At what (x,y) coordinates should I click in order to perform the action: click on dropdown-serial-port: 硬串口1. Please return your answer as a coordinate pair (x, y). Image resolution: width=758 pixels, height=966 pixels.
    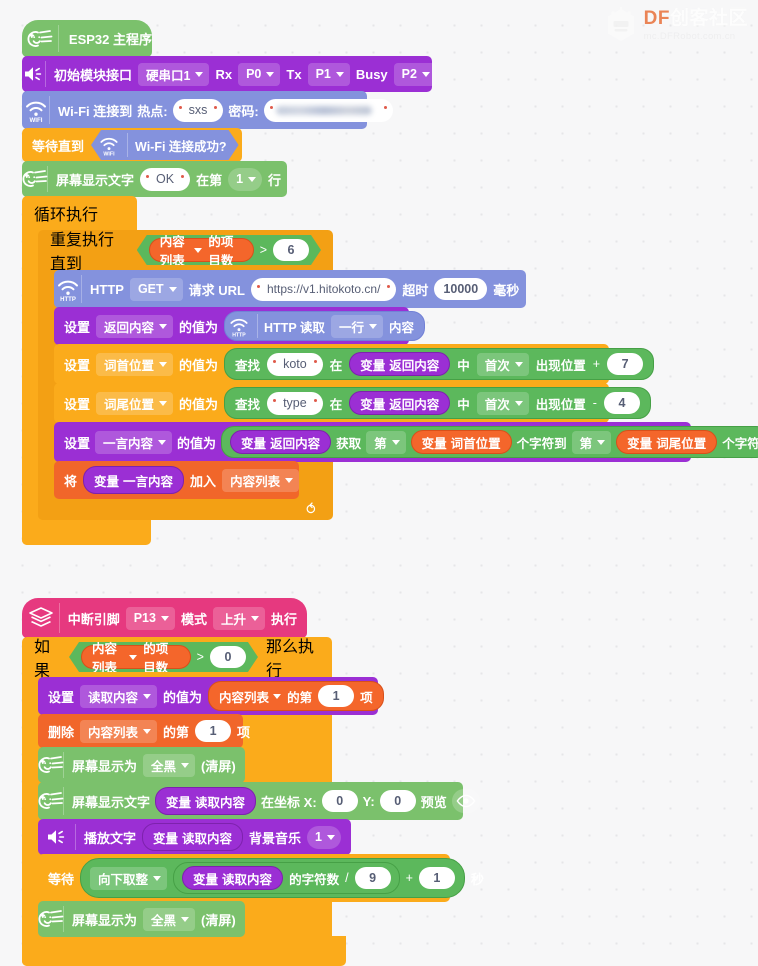
    Looking at the image, I should click on (174, 74).